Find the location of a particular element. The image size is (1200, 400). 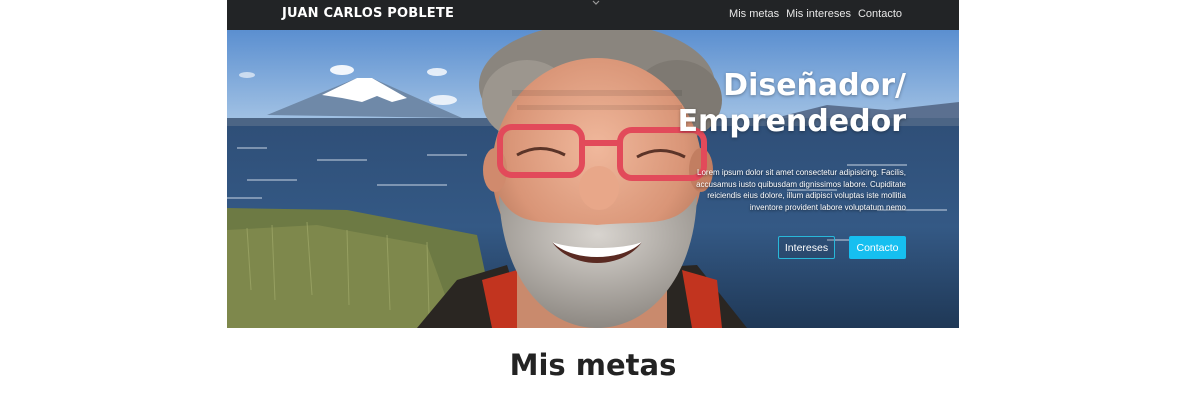

hero-title-line1: Diseñador/ is located at coordinates (814, 85).